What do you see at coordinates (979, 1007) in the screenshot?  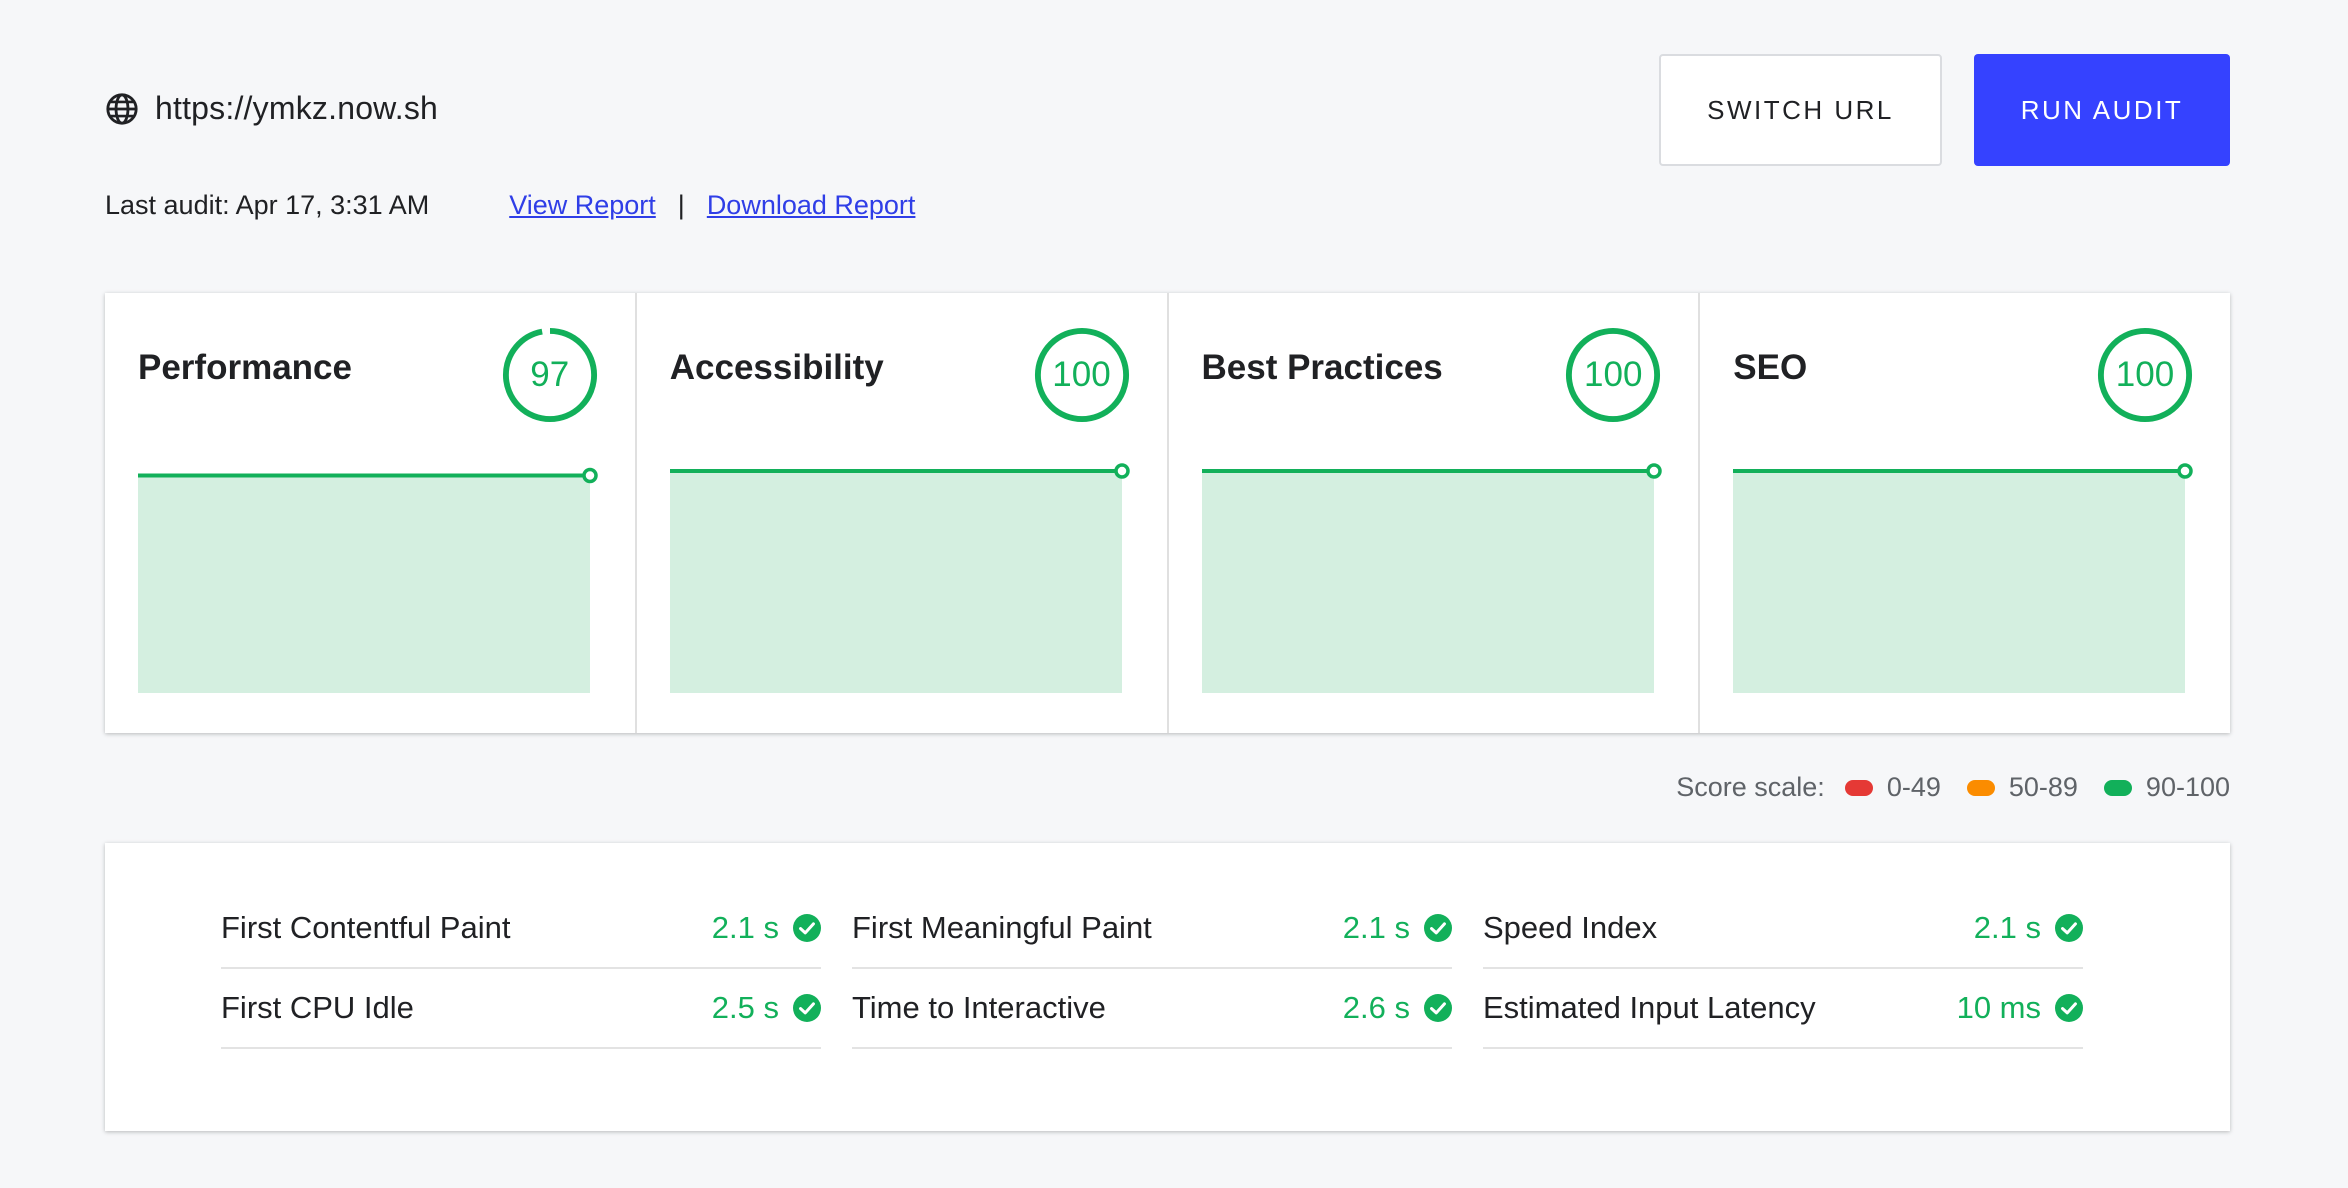 I see `metric-name: Time to Interactive` at bounding box center [979, 1007].